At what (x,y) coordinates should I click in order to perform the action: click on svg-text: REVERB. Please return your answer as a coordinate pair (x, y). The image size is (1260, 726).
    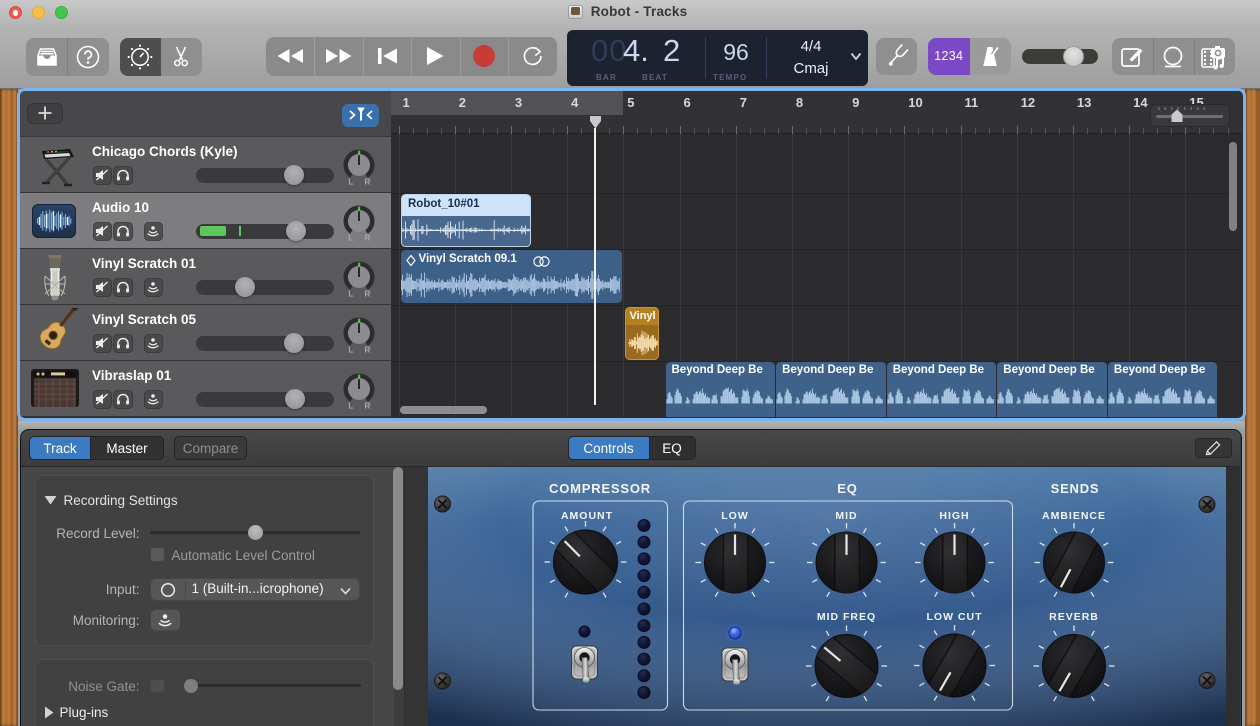
    Looking at the image, I should click on (1074, 617).